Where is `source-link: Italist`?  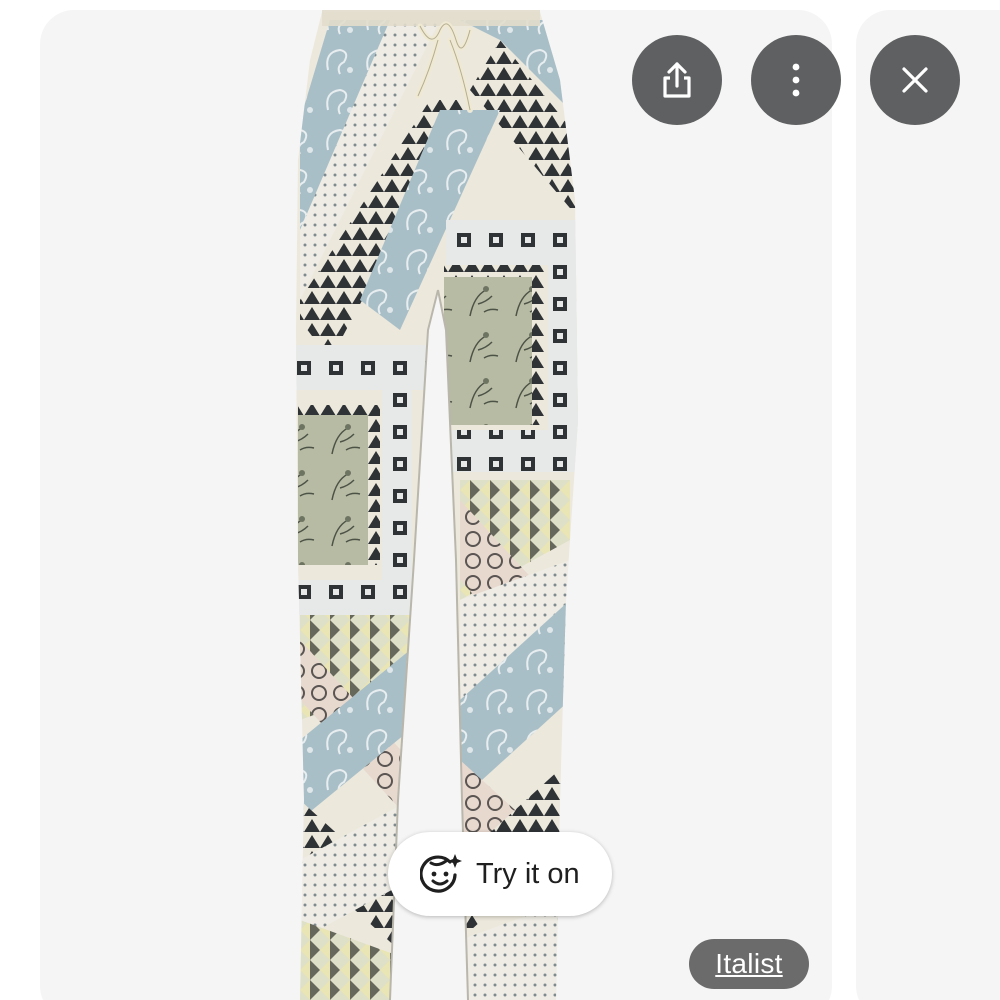
source-link: Italist is located at coordinates (749, 964).